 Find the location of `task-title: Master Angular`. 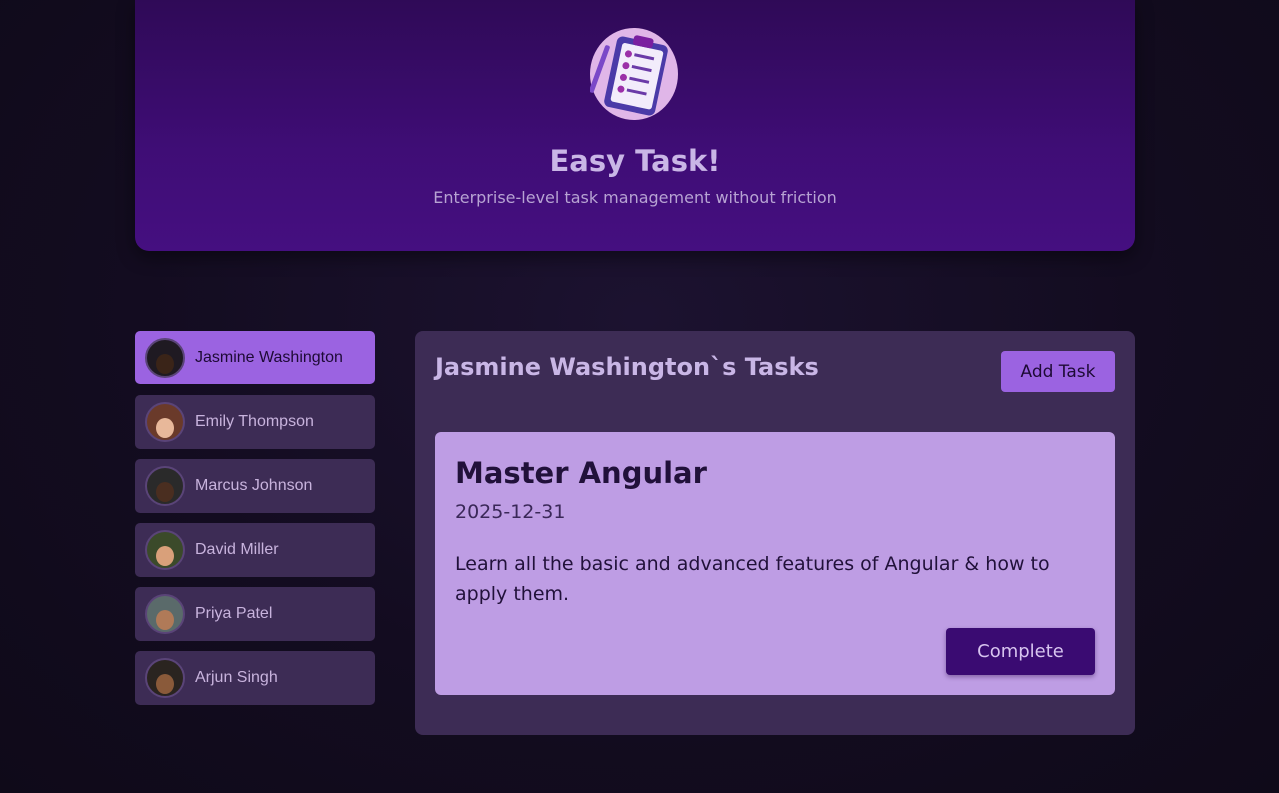

task-title: Master Angular is located at coordinates (581, 473).